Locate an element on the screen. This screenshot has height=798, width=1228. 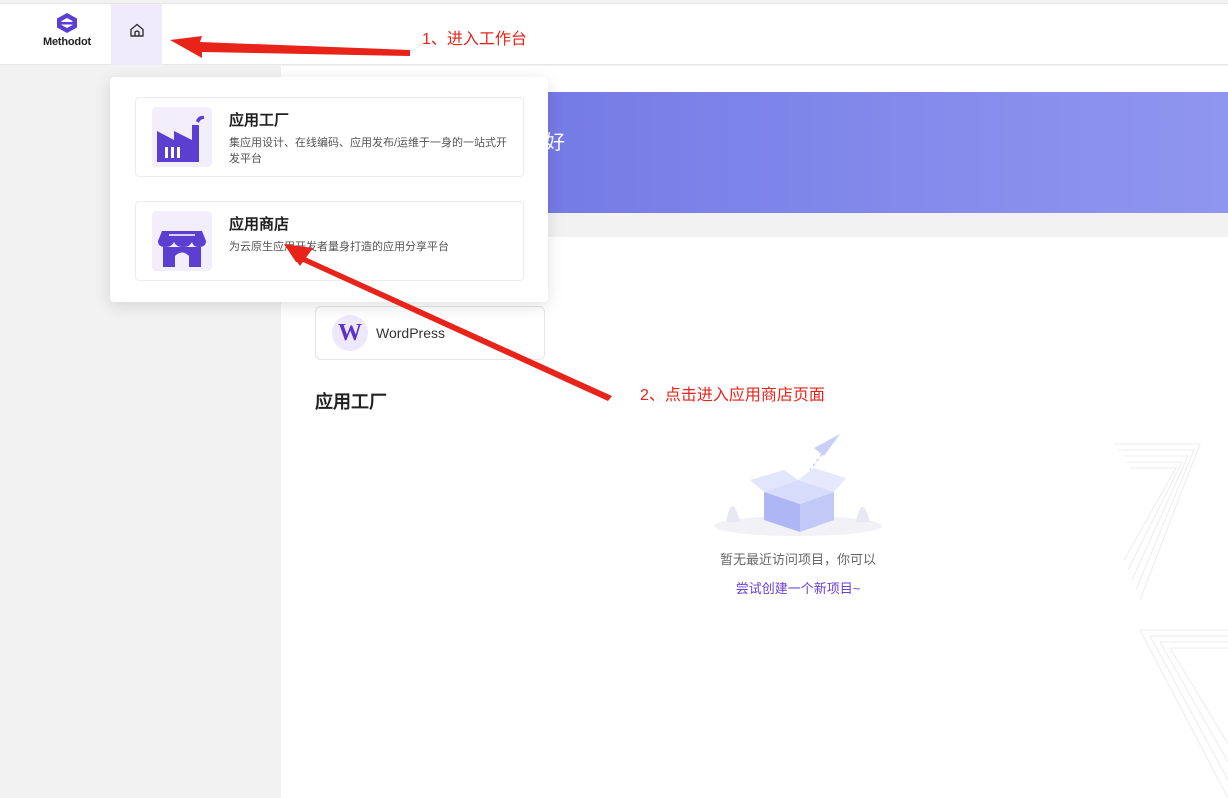
wordpress-app-card: W WordPress is located at coordinates (430, 333).